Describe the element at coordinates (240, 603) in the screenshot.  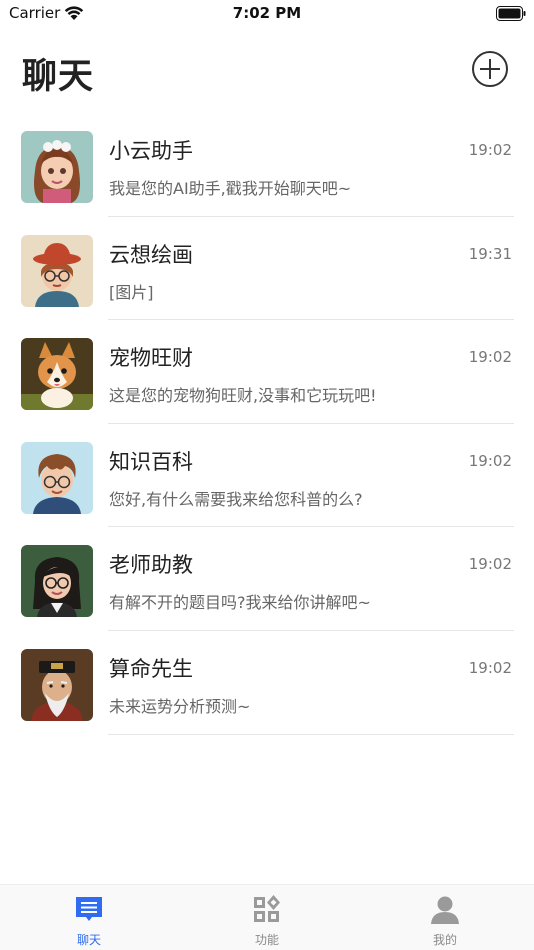
I see `chat-preview: 有解不开的题目吗?我来给你讲解吧~` at that location.